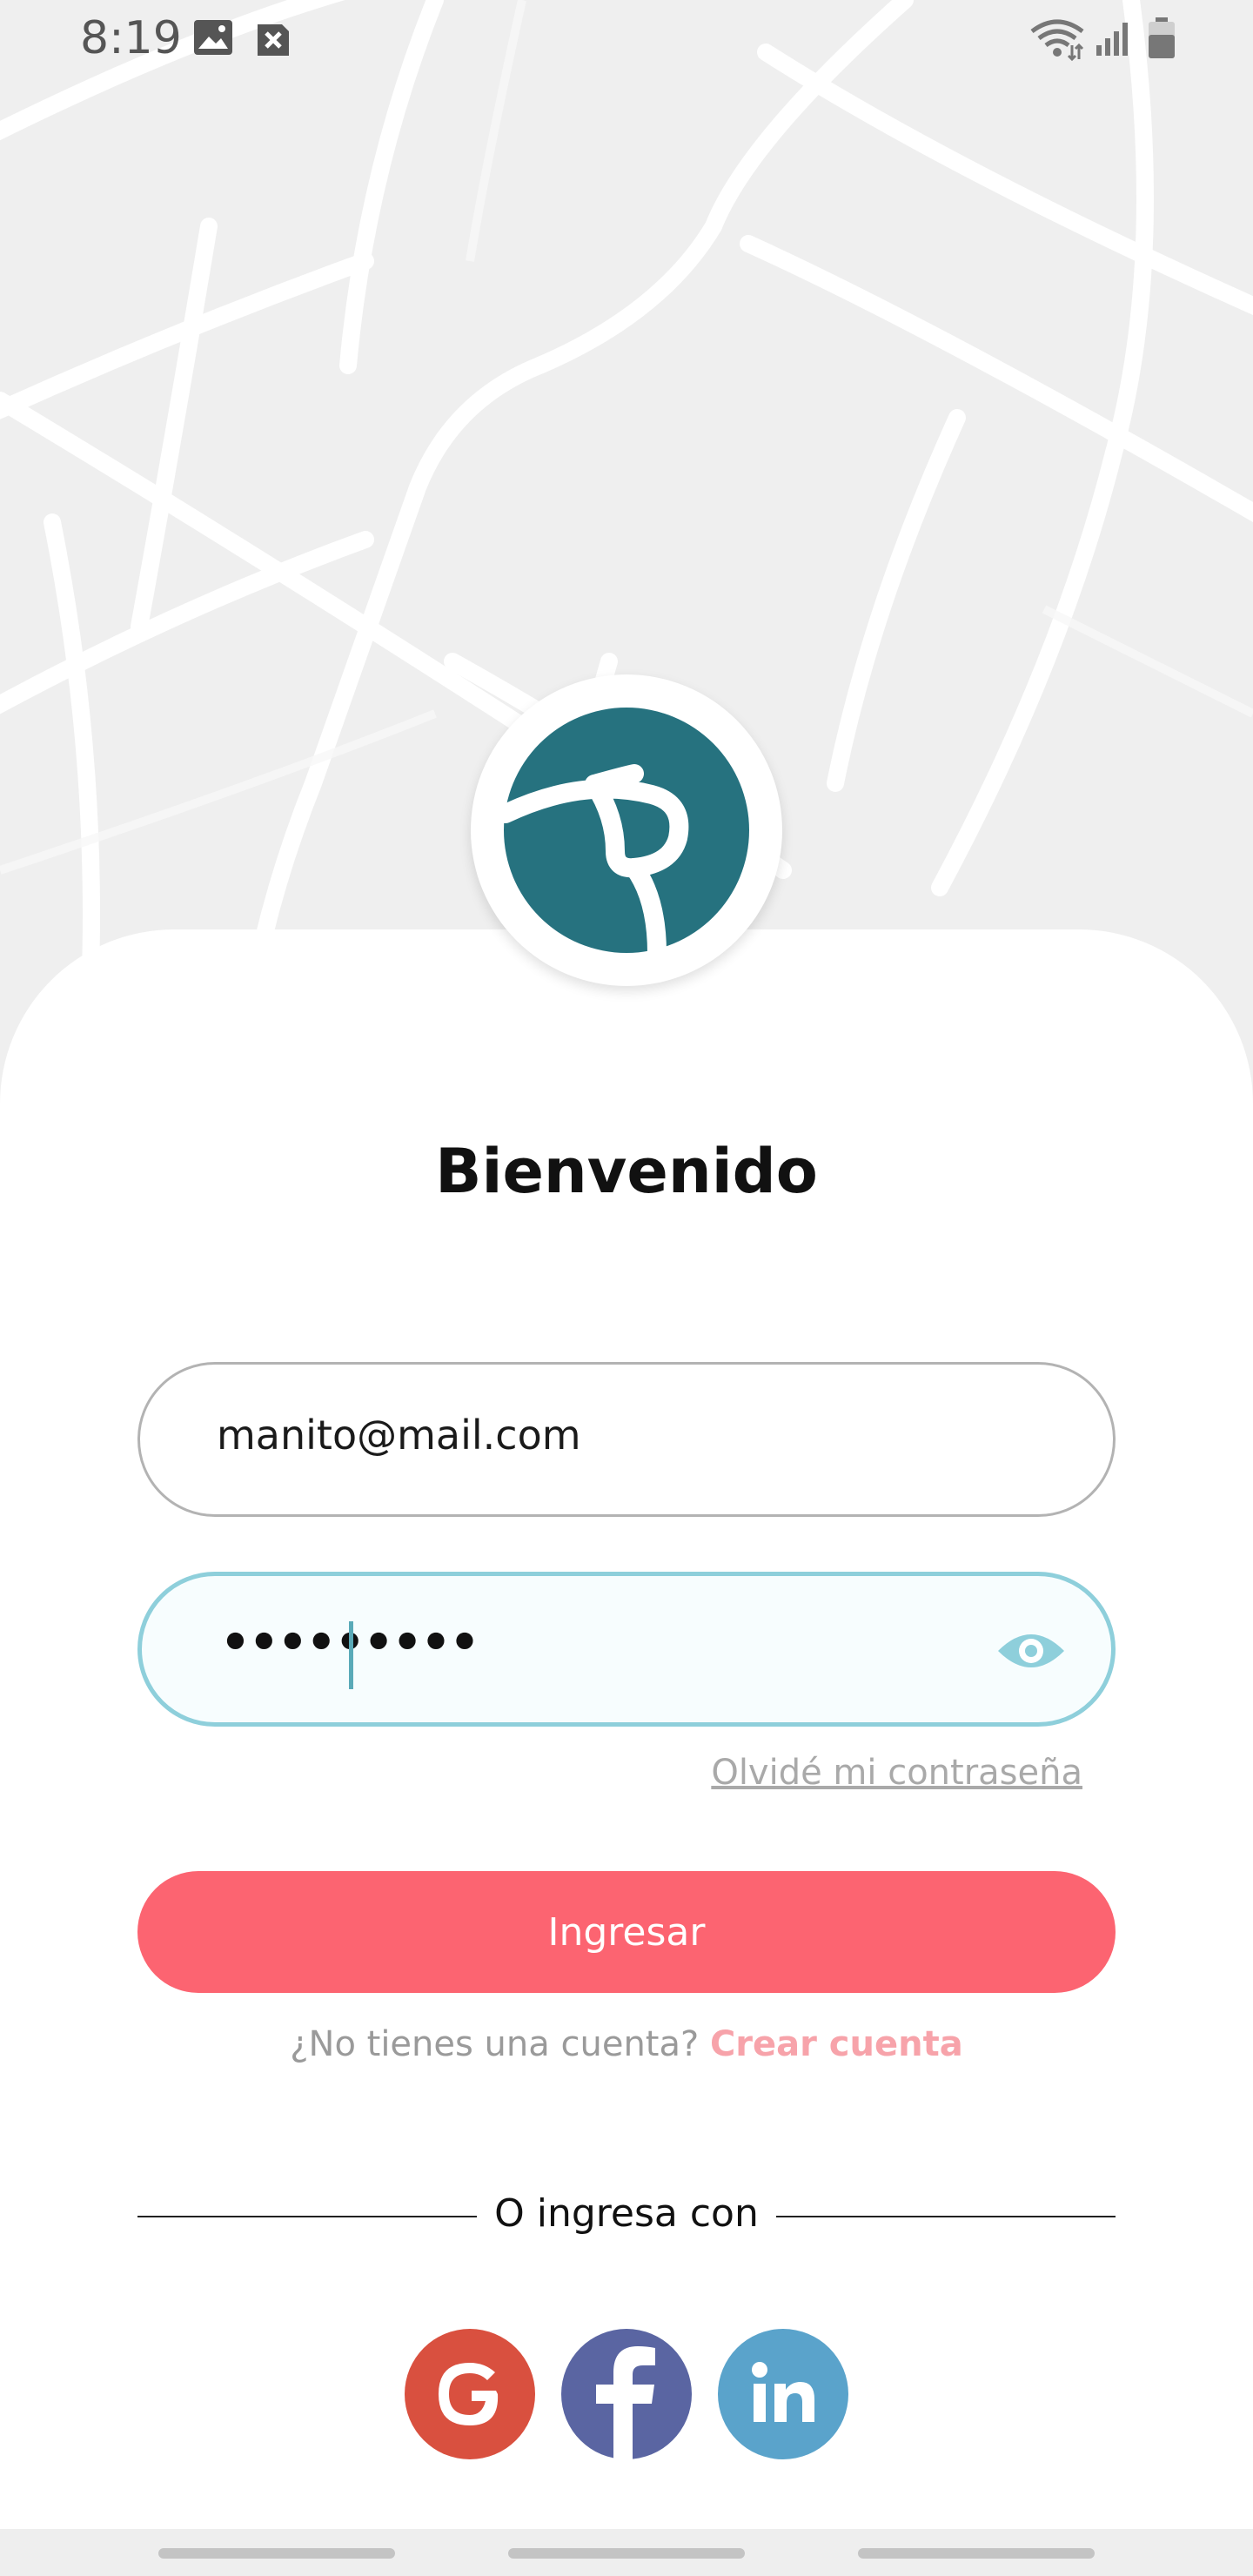  Describe the element at coordinates (399, 1435) in the screenshot. I see `email-value: manito@mail.com` at that location.